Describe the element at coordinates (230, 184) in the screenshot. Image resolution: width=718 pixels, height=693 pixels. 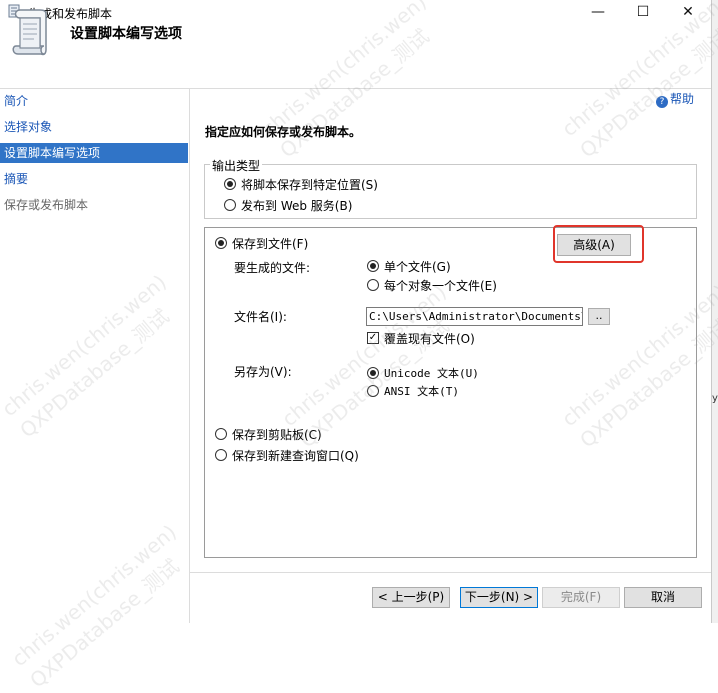
I see `save-to-location-radio` at that location.